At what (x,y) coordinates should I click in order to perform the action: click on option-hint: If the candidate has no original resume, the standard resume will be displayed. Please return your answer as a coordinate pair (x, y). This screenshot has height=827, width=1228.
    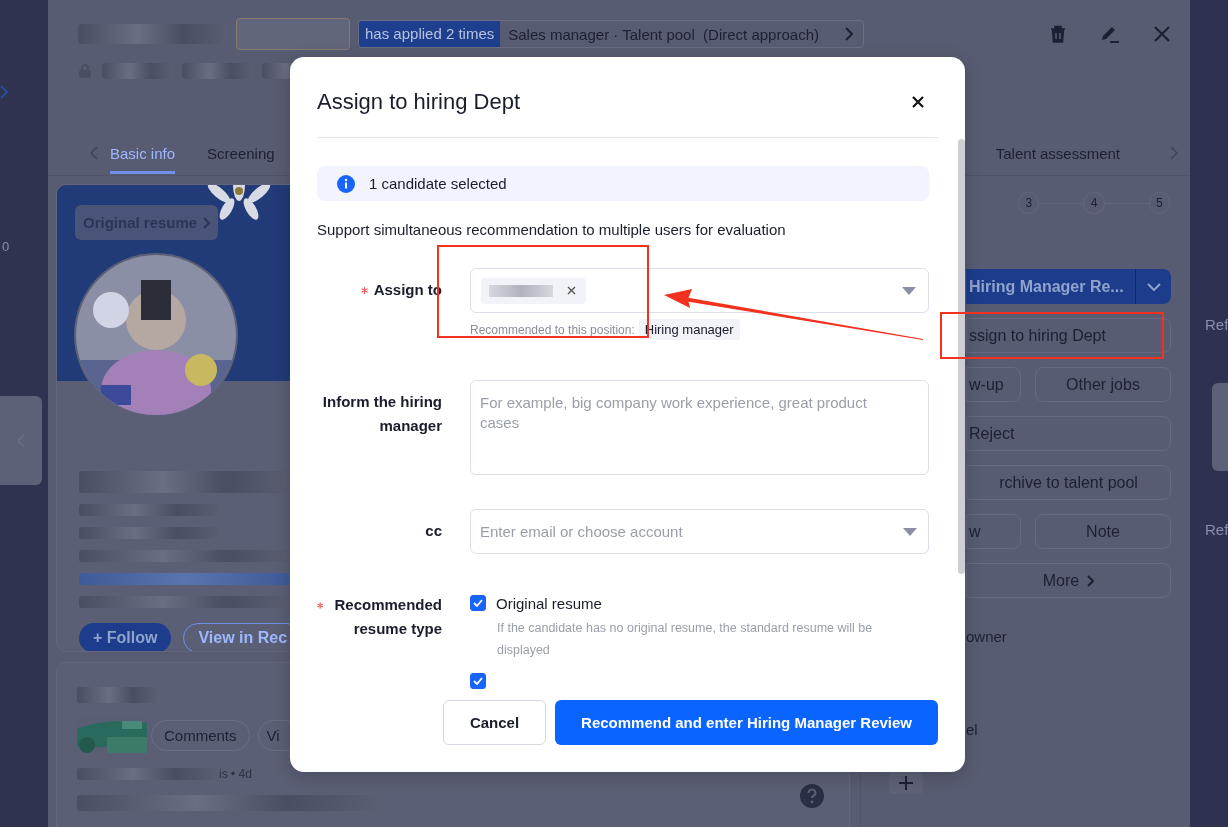
    Looking at the image, I should click on (685, 639).